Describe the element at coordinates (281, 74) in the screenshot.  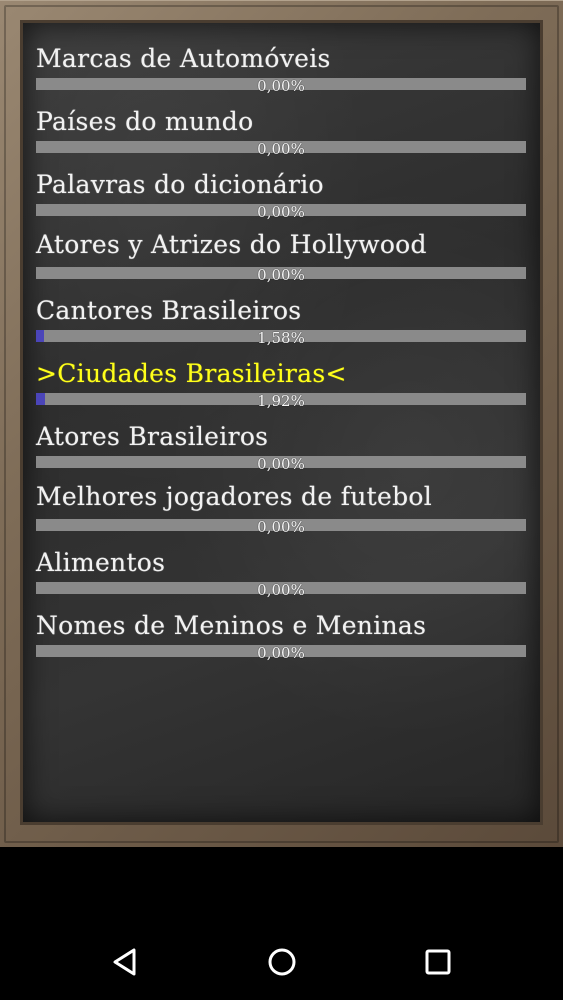
I see `category-item-marcas-de-automoveis: Marcas de Automóveis 0,00%` at that location.